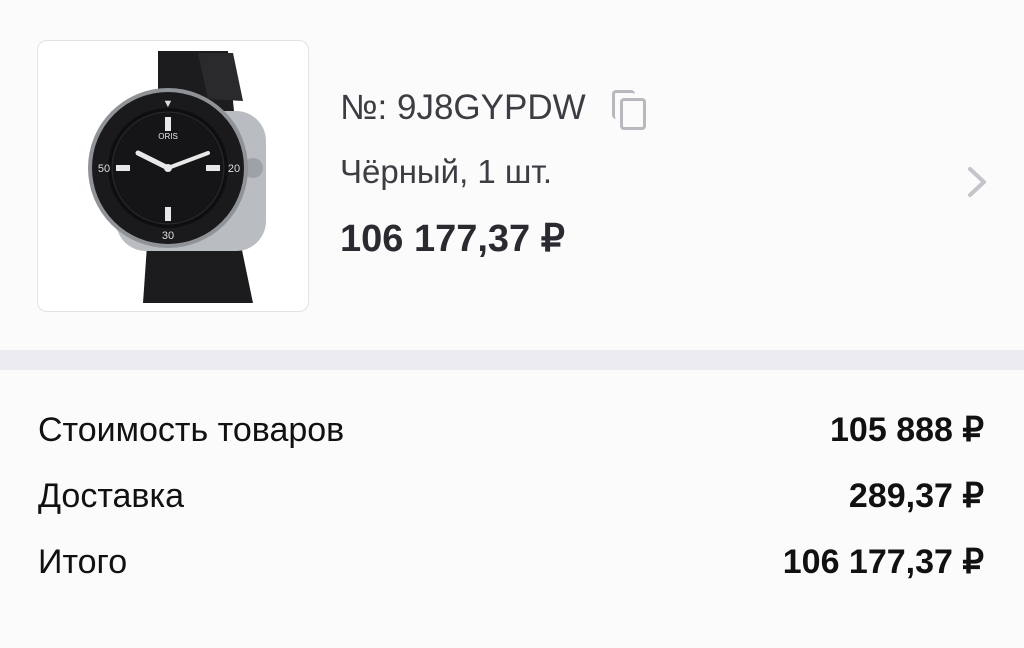 The height and width of the screenshot is (648, 1024). I want to click on watch-image-icon: ▼ 20 30 50 ORIS, so click(177, 177).